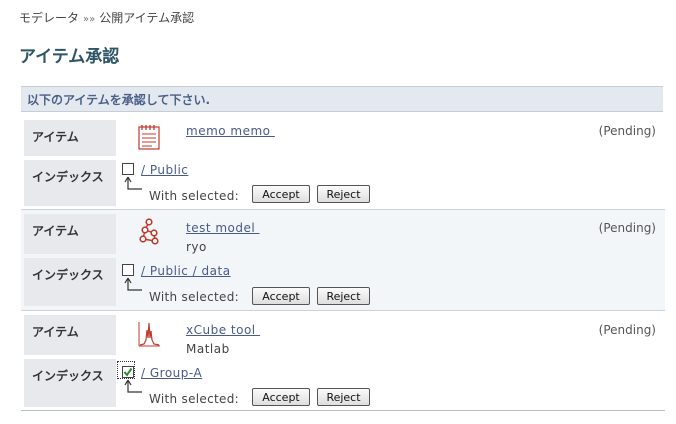 The image size is (676, 424). What do you see at coordinates (164, 170) in the screenshot?
I see `index-link: / Public` at bounding box center [164, 170].